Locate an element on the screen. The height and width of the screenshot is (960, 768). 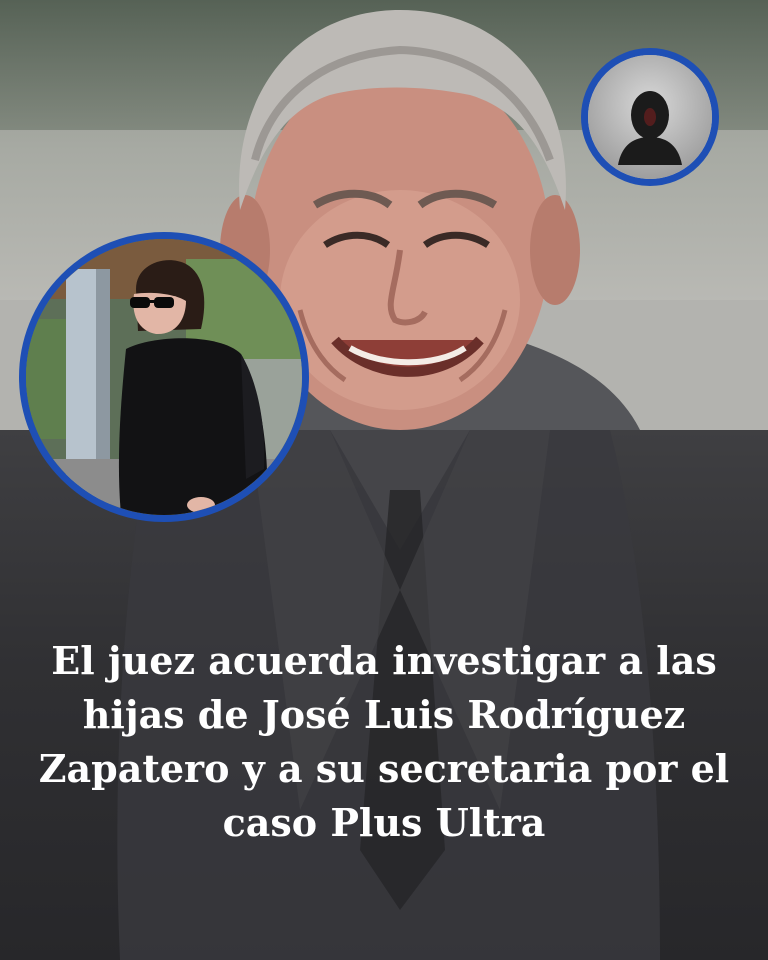
woman-photo-circle is located at coordinates (164, 377).